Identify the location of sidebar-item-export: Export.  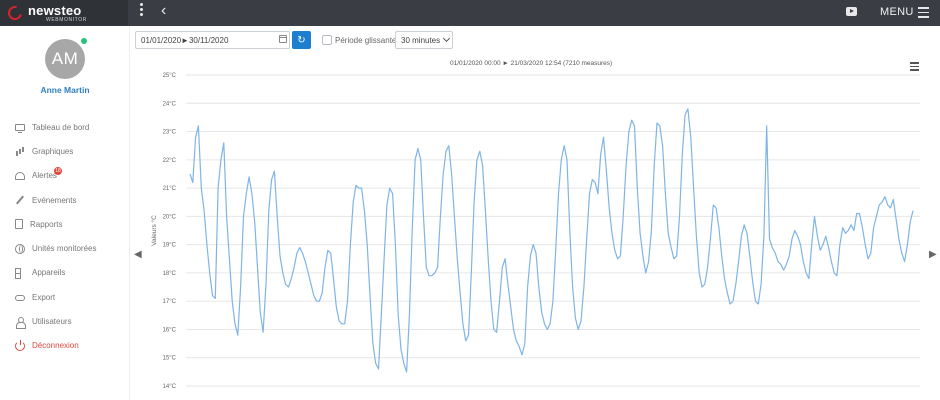
(65, 297).